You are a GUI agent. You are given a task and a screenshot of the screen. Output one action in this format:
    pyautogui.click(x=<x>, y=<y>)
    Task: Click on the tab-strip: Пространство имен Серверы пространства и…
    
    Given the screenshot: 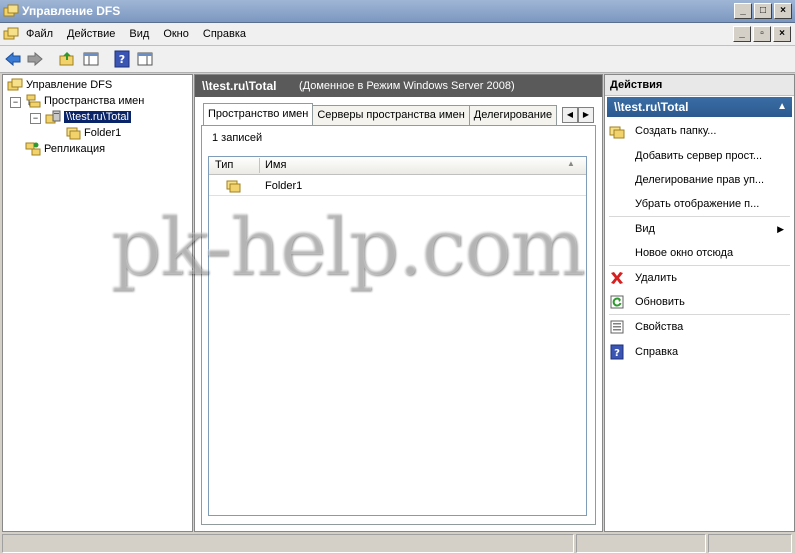 What is the action you would take?
    pyautogui.click(x=380, y=114)
    